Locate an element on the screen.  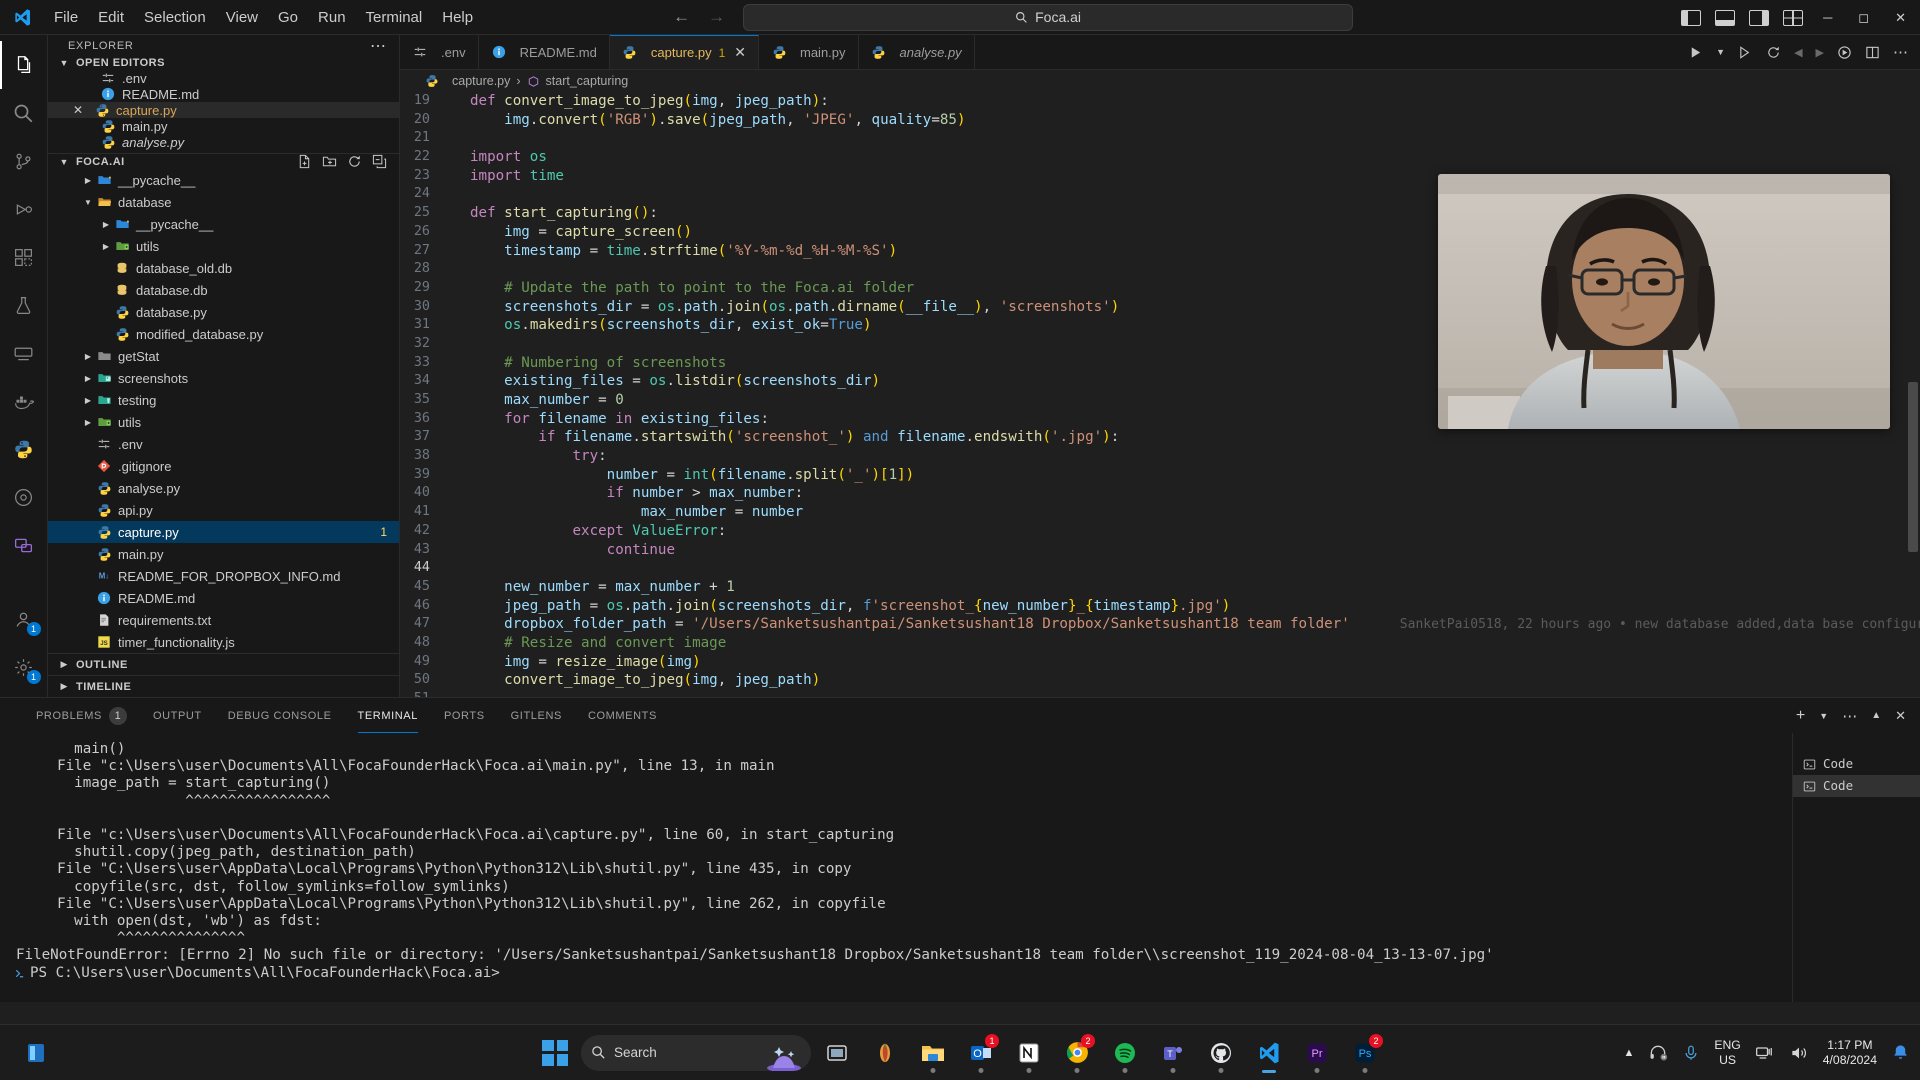
spotify-icon is located at coordinates (1125, 1053).